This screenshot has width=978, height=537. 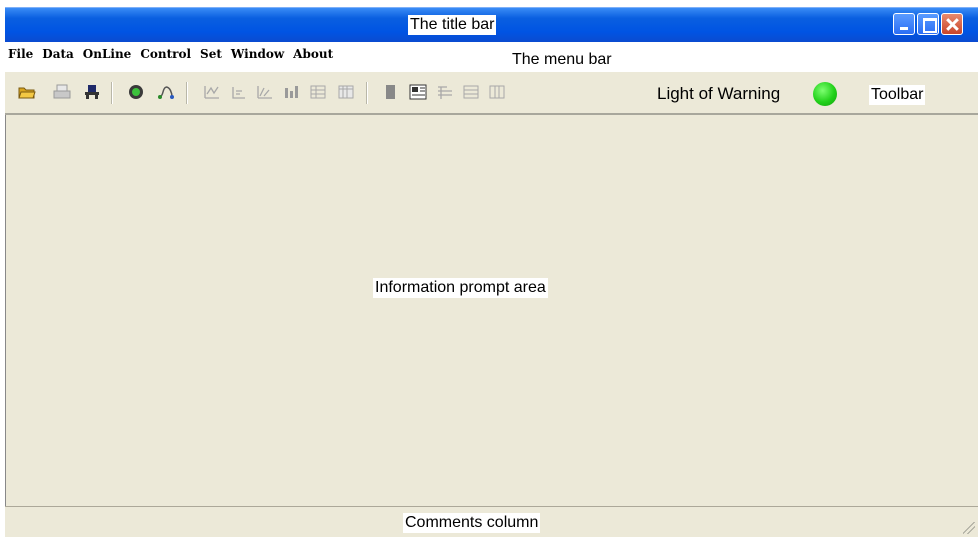 What do you see at coordinates (92, 92) in the screenshot?
I see `connect-icon` at bounding box center [92, 92].